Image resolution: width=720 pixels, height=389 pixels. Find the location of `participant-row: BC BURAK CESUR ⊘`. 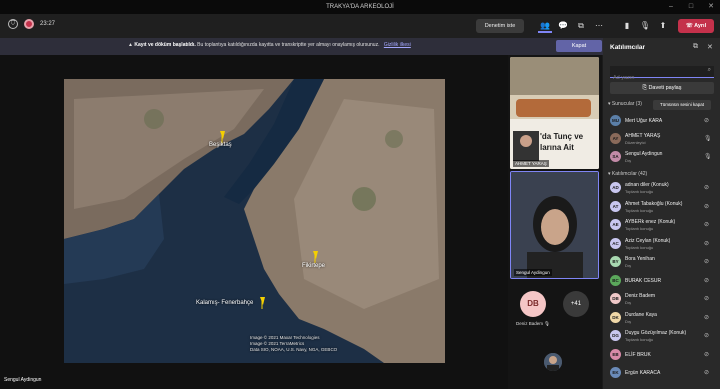

participant-row: BC BURAK CESUR ⊘ is located at coordinates (663, 281).